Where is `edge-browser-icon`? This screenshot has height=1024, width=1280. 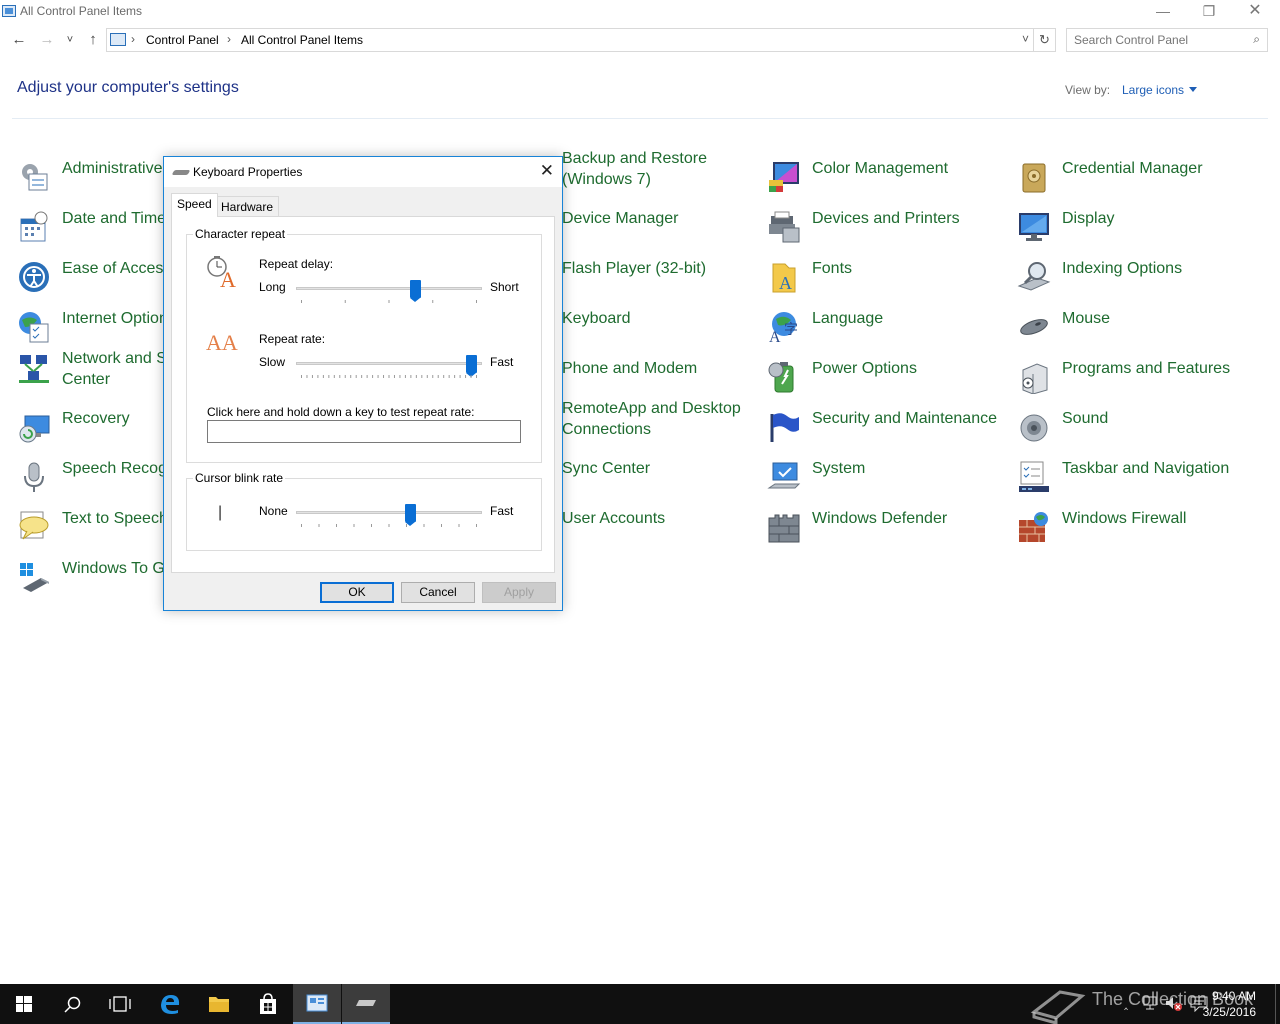 edge-browser-icon is located at coordinates (170, 1004).